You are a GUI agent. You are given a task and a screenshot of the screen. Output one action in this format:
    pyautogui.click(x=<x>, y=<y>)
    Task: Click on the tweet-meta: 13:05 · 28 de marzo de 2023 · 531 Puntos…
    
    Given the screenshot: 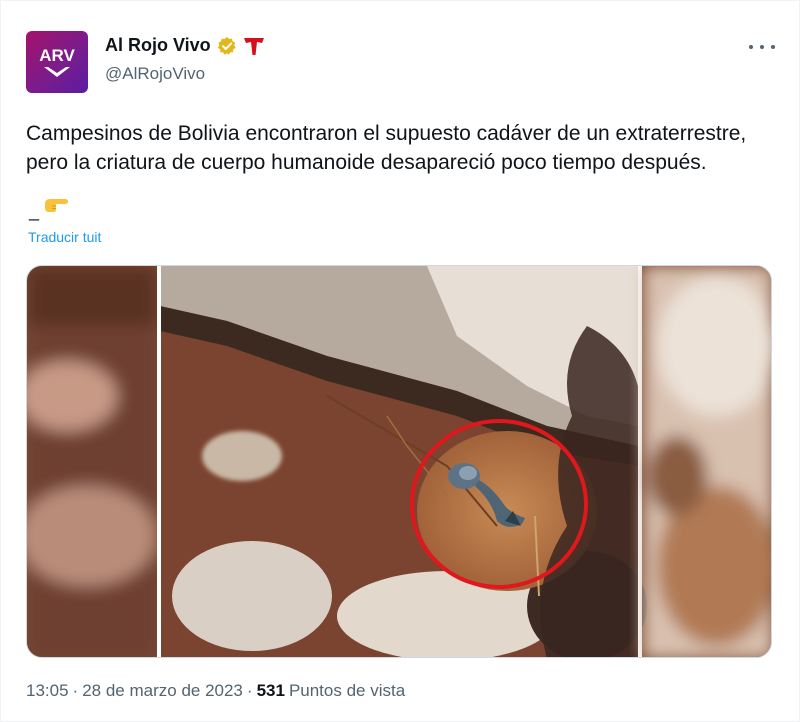 What is the action you would take?
    pyautogui.click(x=215, y=691)
    